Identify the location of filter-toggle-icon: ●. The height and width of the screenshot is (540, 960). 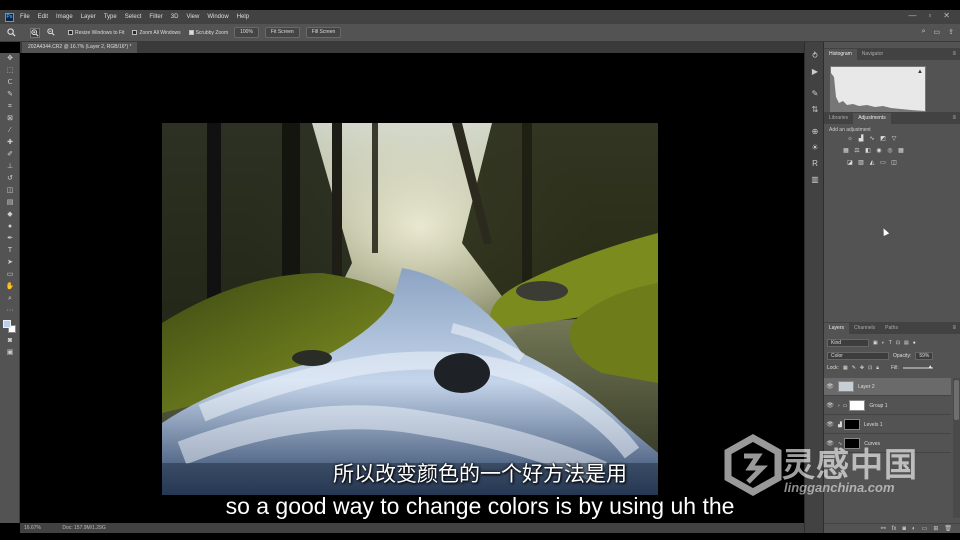
(914, 343).